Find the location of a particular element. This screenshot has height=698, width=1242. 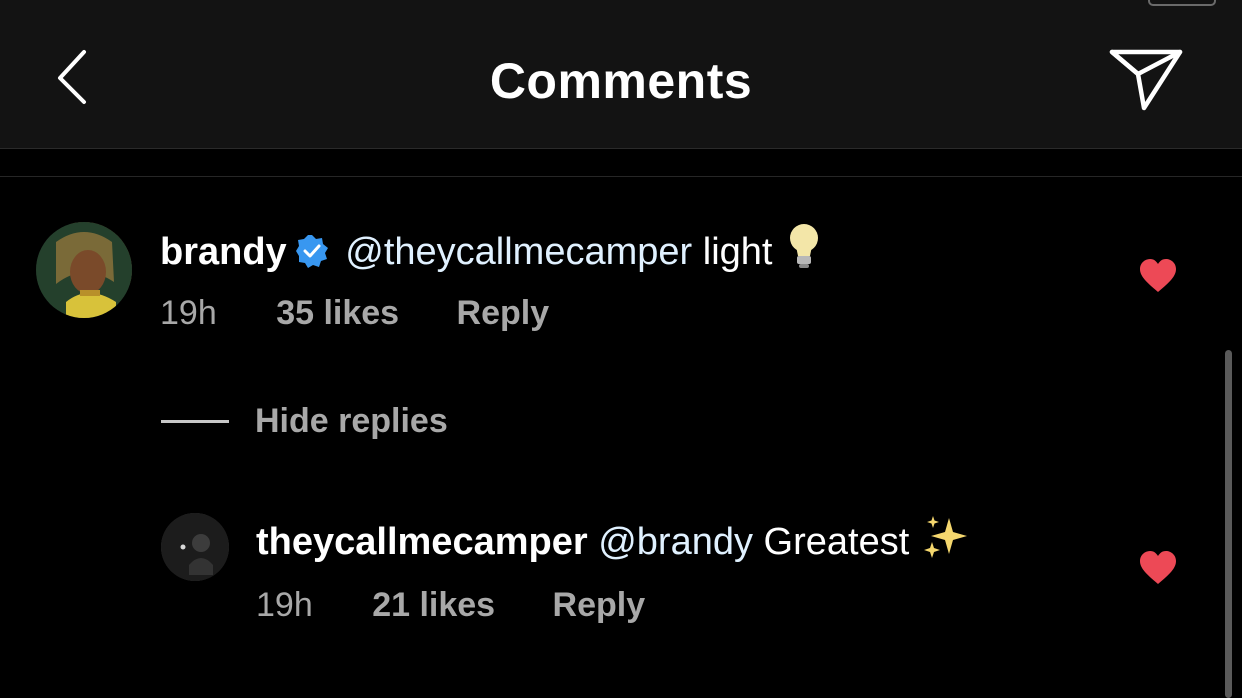

reply-text: theycallmecamper @brandy Greatest is located at coordinates (612, 542).